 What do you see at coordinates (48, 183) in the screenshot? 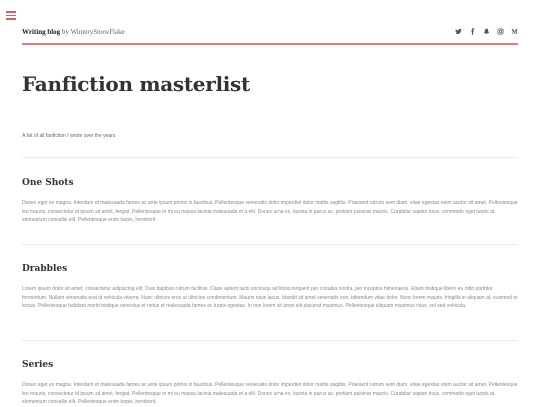
I see `section-title-one-shots: One Shots` at bounding box center [48, 183].